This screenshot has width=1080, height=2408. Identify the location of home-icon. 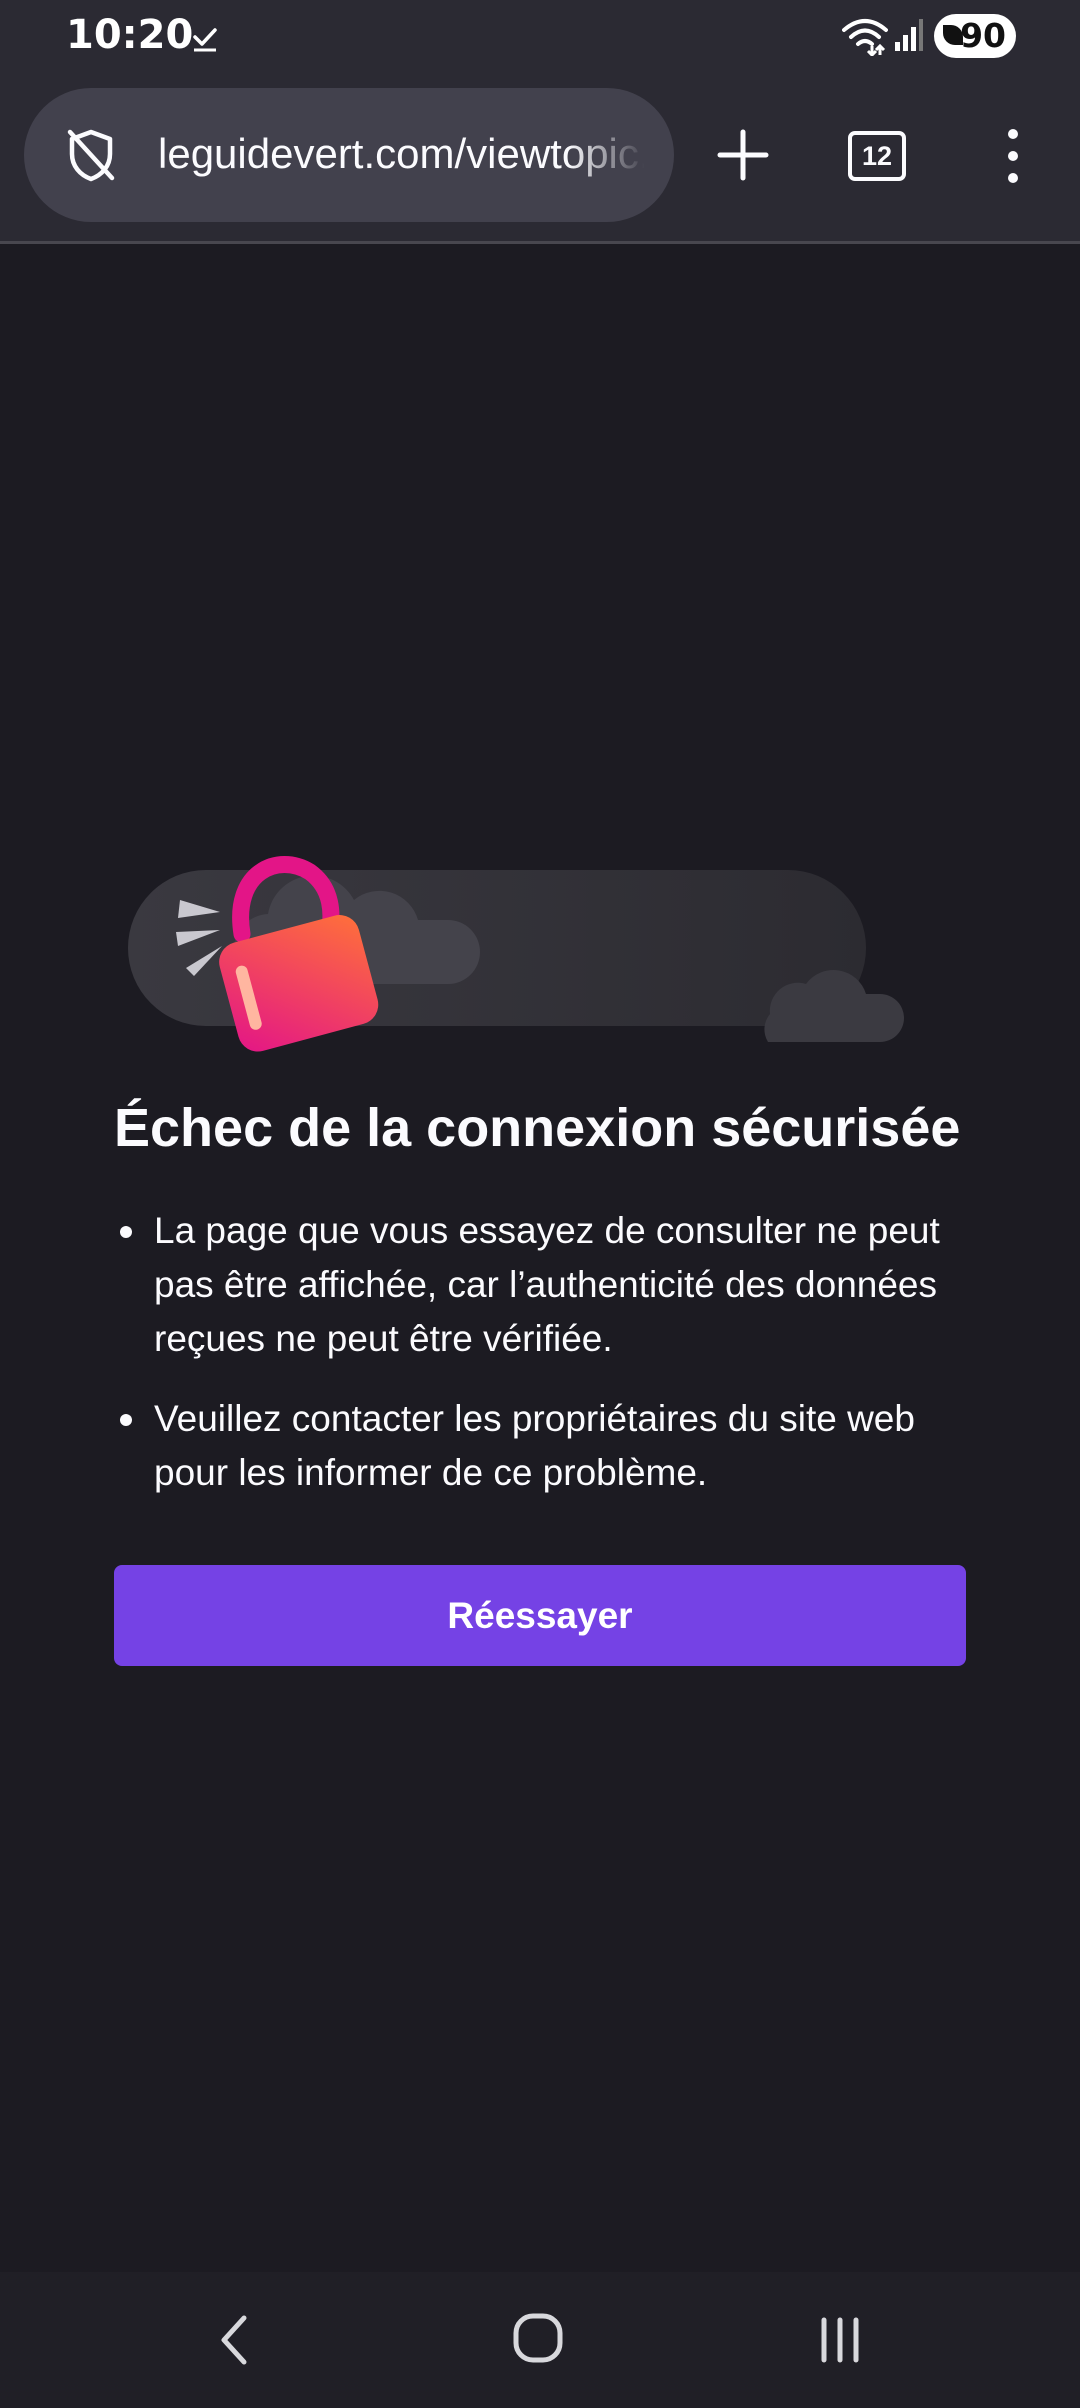
(538, 2340).